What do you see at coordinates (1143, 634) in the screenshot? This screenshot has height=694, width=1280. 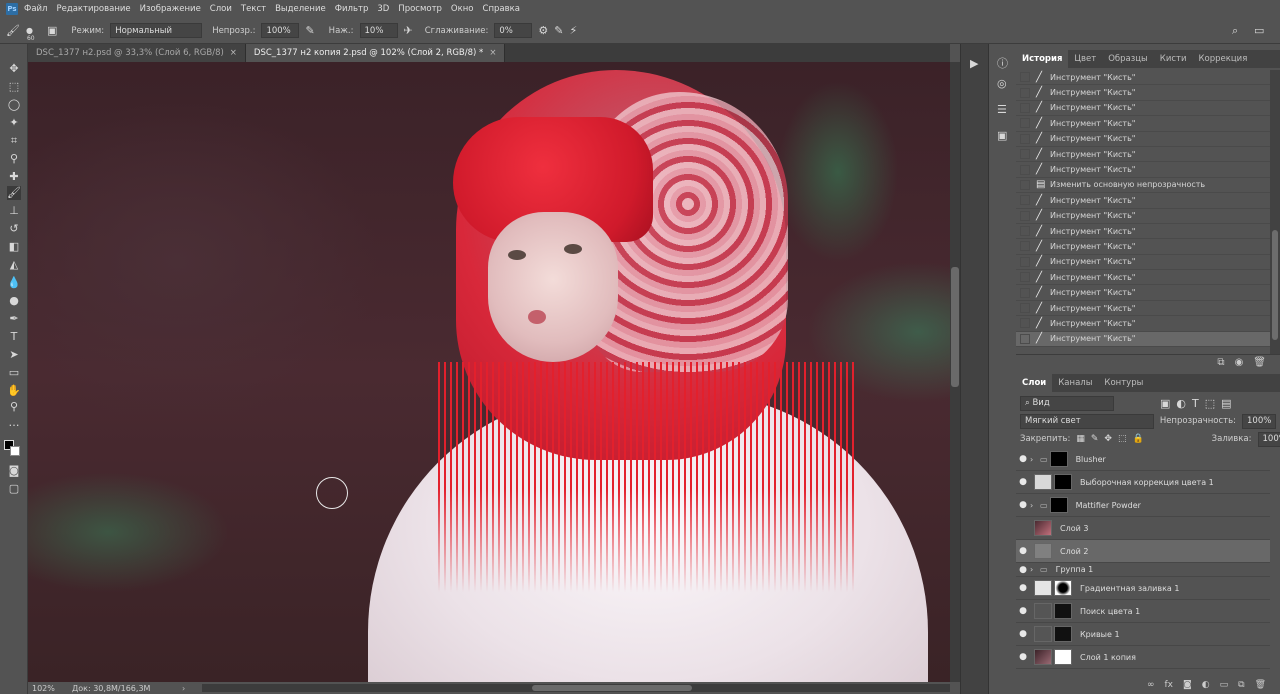 I see `layer-row: ● Кривые 1` at bounding box center [1143, 634].